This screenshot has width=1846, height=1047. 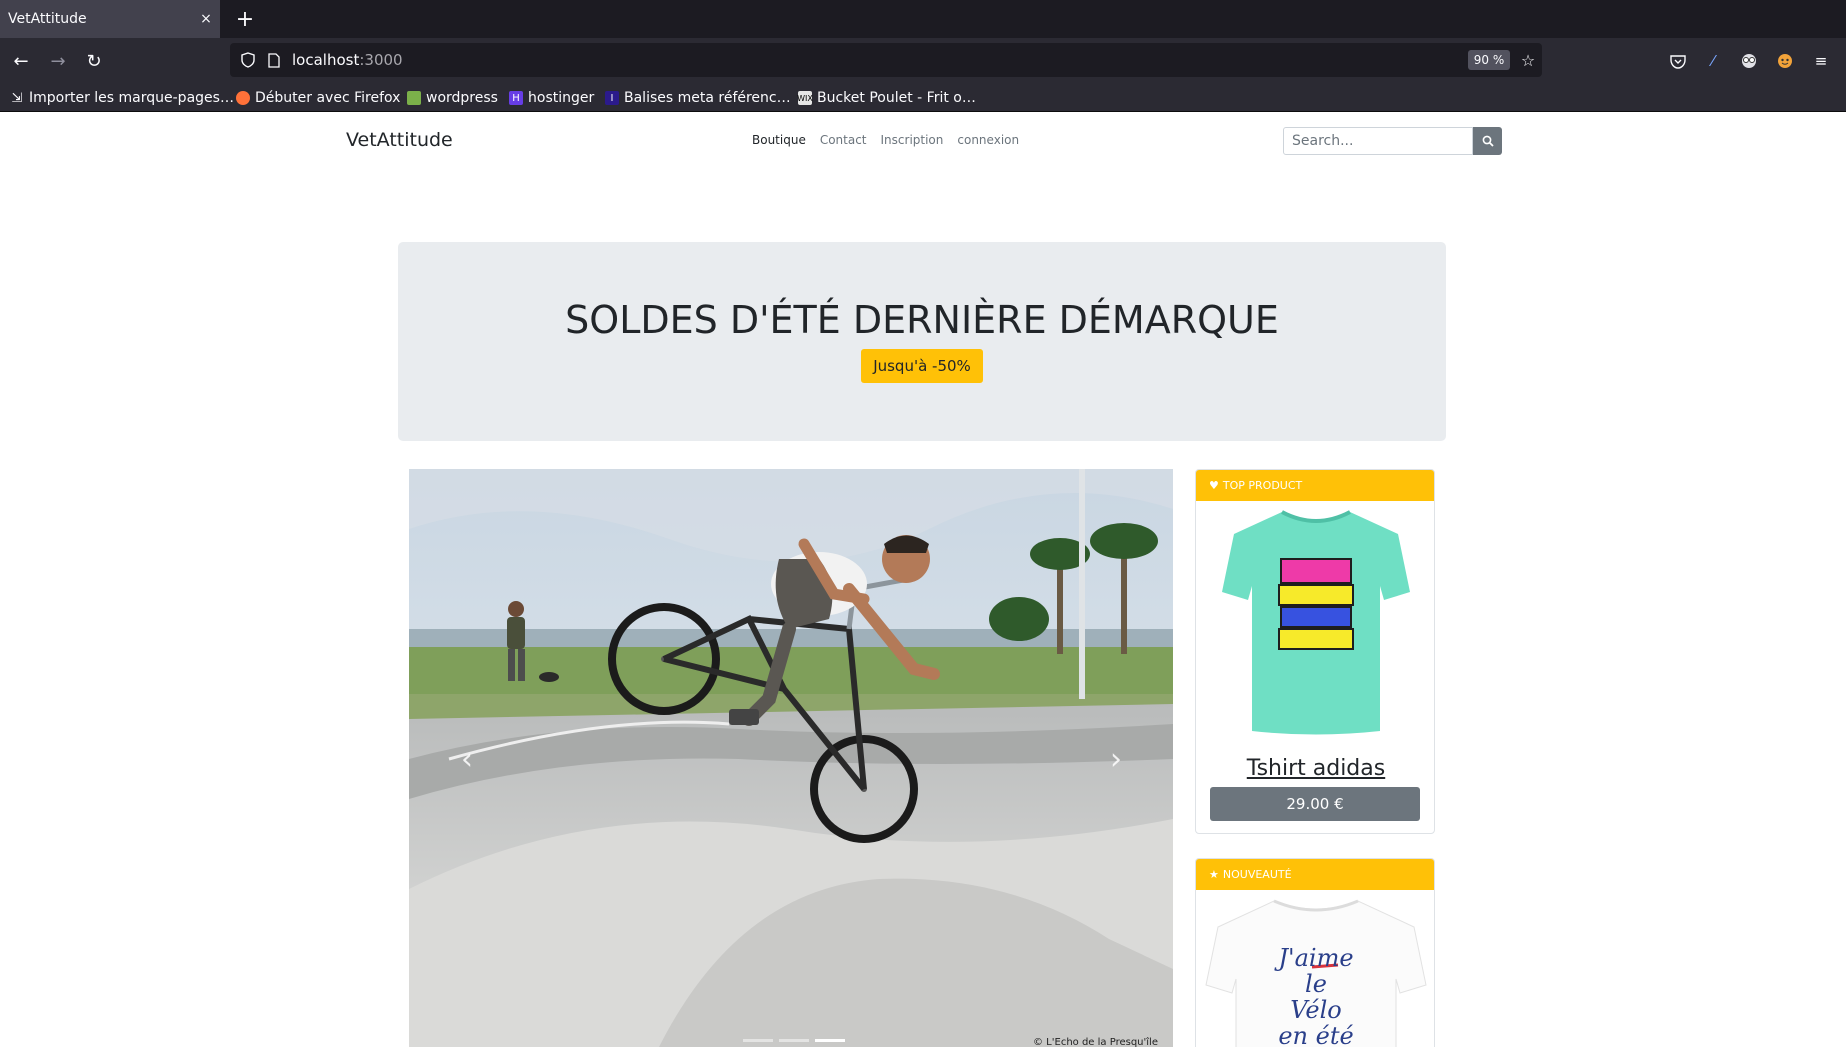 What do you see at coordinates (1262, 485) in the screenshot?
I see `card-header-label: TOP PRODUCT` at bounding box center [1262, 485].